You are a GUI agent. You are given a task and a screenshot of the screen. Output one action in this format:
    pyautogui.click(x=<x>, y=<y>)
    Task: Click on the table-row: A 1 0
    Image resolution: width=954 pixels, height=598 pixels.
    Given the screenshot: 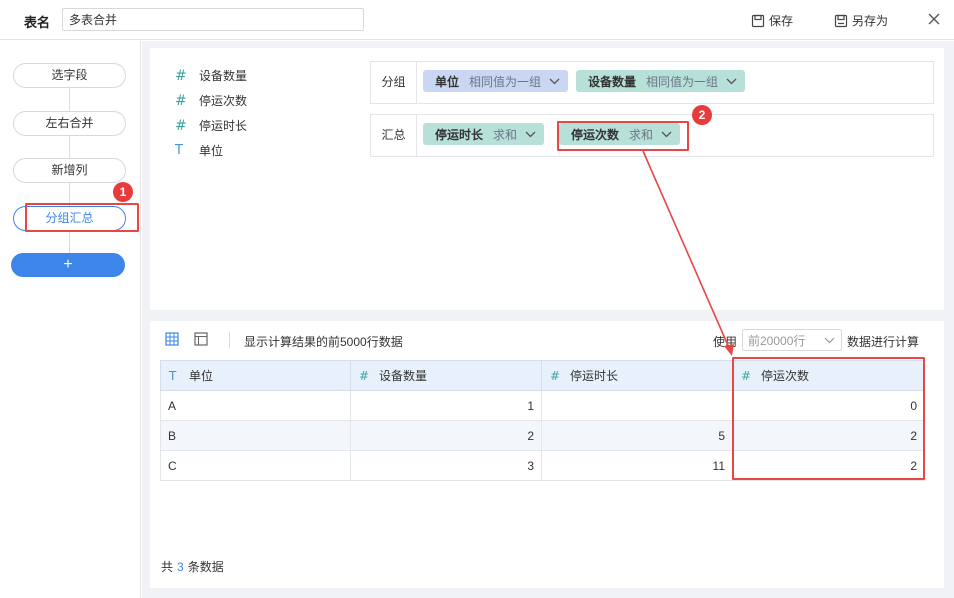 What is the action you would take?
    pyautogui.click(x=542, y=405)
    